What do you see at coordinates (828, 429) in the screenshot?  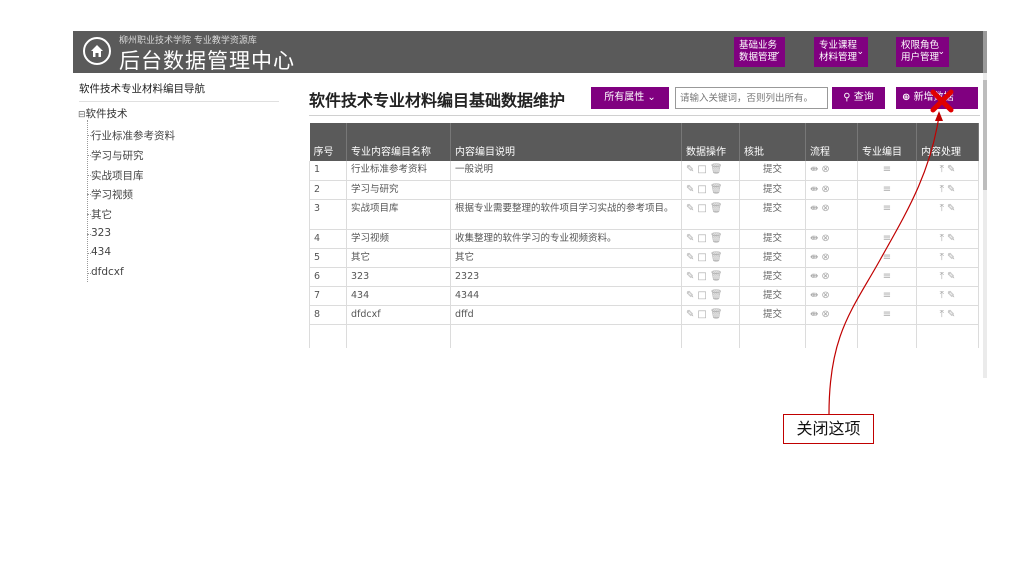 I see `annotation-callout: 关闭这项` at bounding box center [828, 429].